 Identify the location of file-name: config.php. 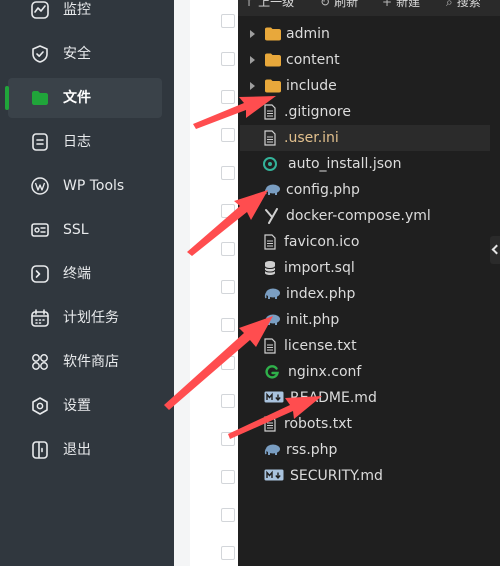
(323, 190).